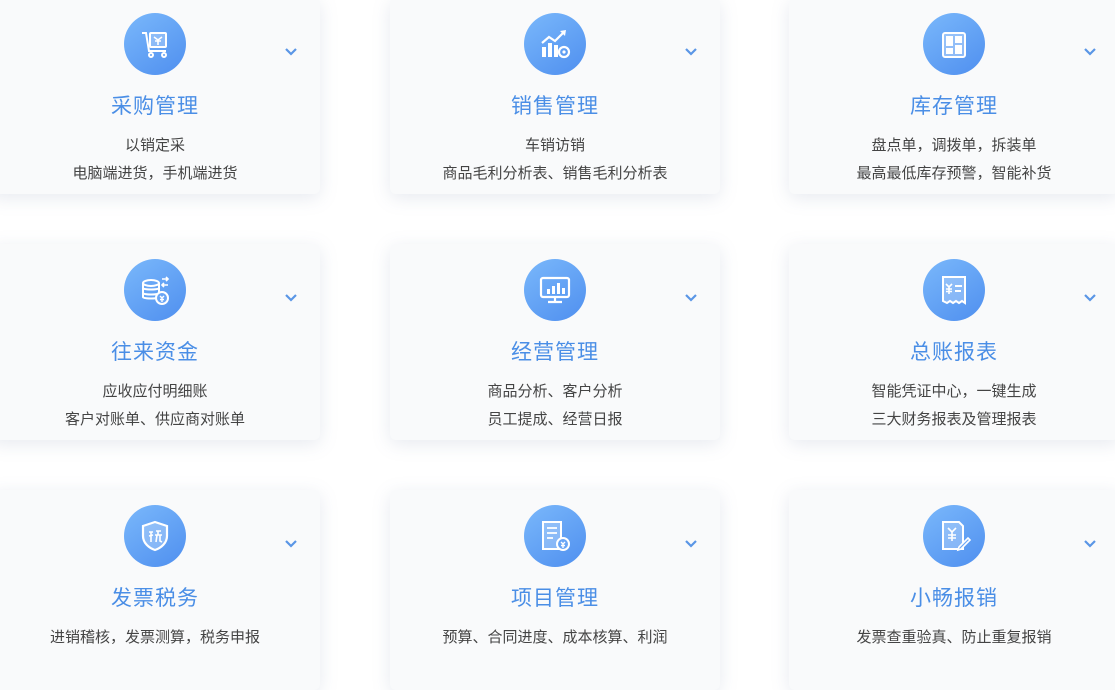 This screenshot has width=1115, height=690. What do you see at coordinates (555, 598) in the screenshot?
I see `card-title: 项目管理` at bounding box center [555, 598].